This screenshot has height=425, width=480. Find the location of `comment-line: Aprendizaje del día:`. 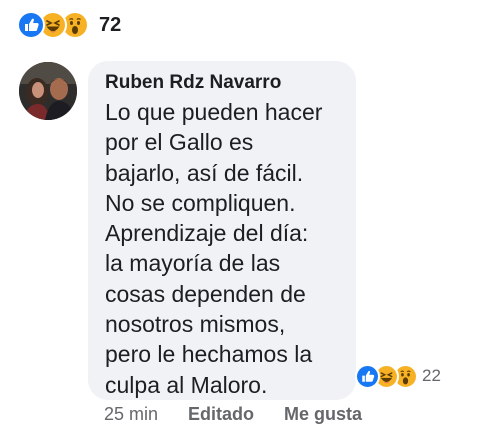

comment-line: Aprendizaje del día: is located at coordinates (207, 233).